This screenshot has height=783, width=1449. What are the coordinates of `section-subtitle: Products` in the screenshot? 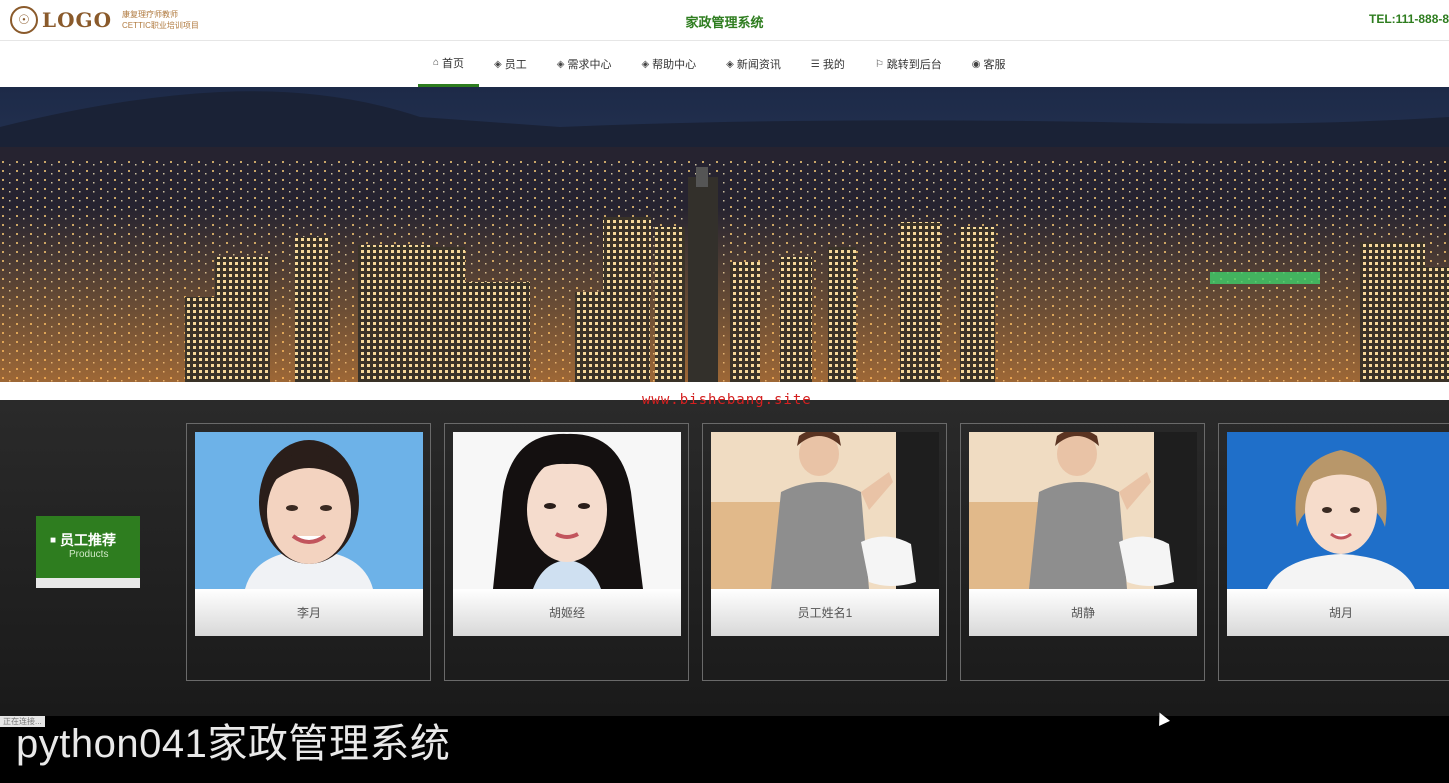 It's located at (89, 554).